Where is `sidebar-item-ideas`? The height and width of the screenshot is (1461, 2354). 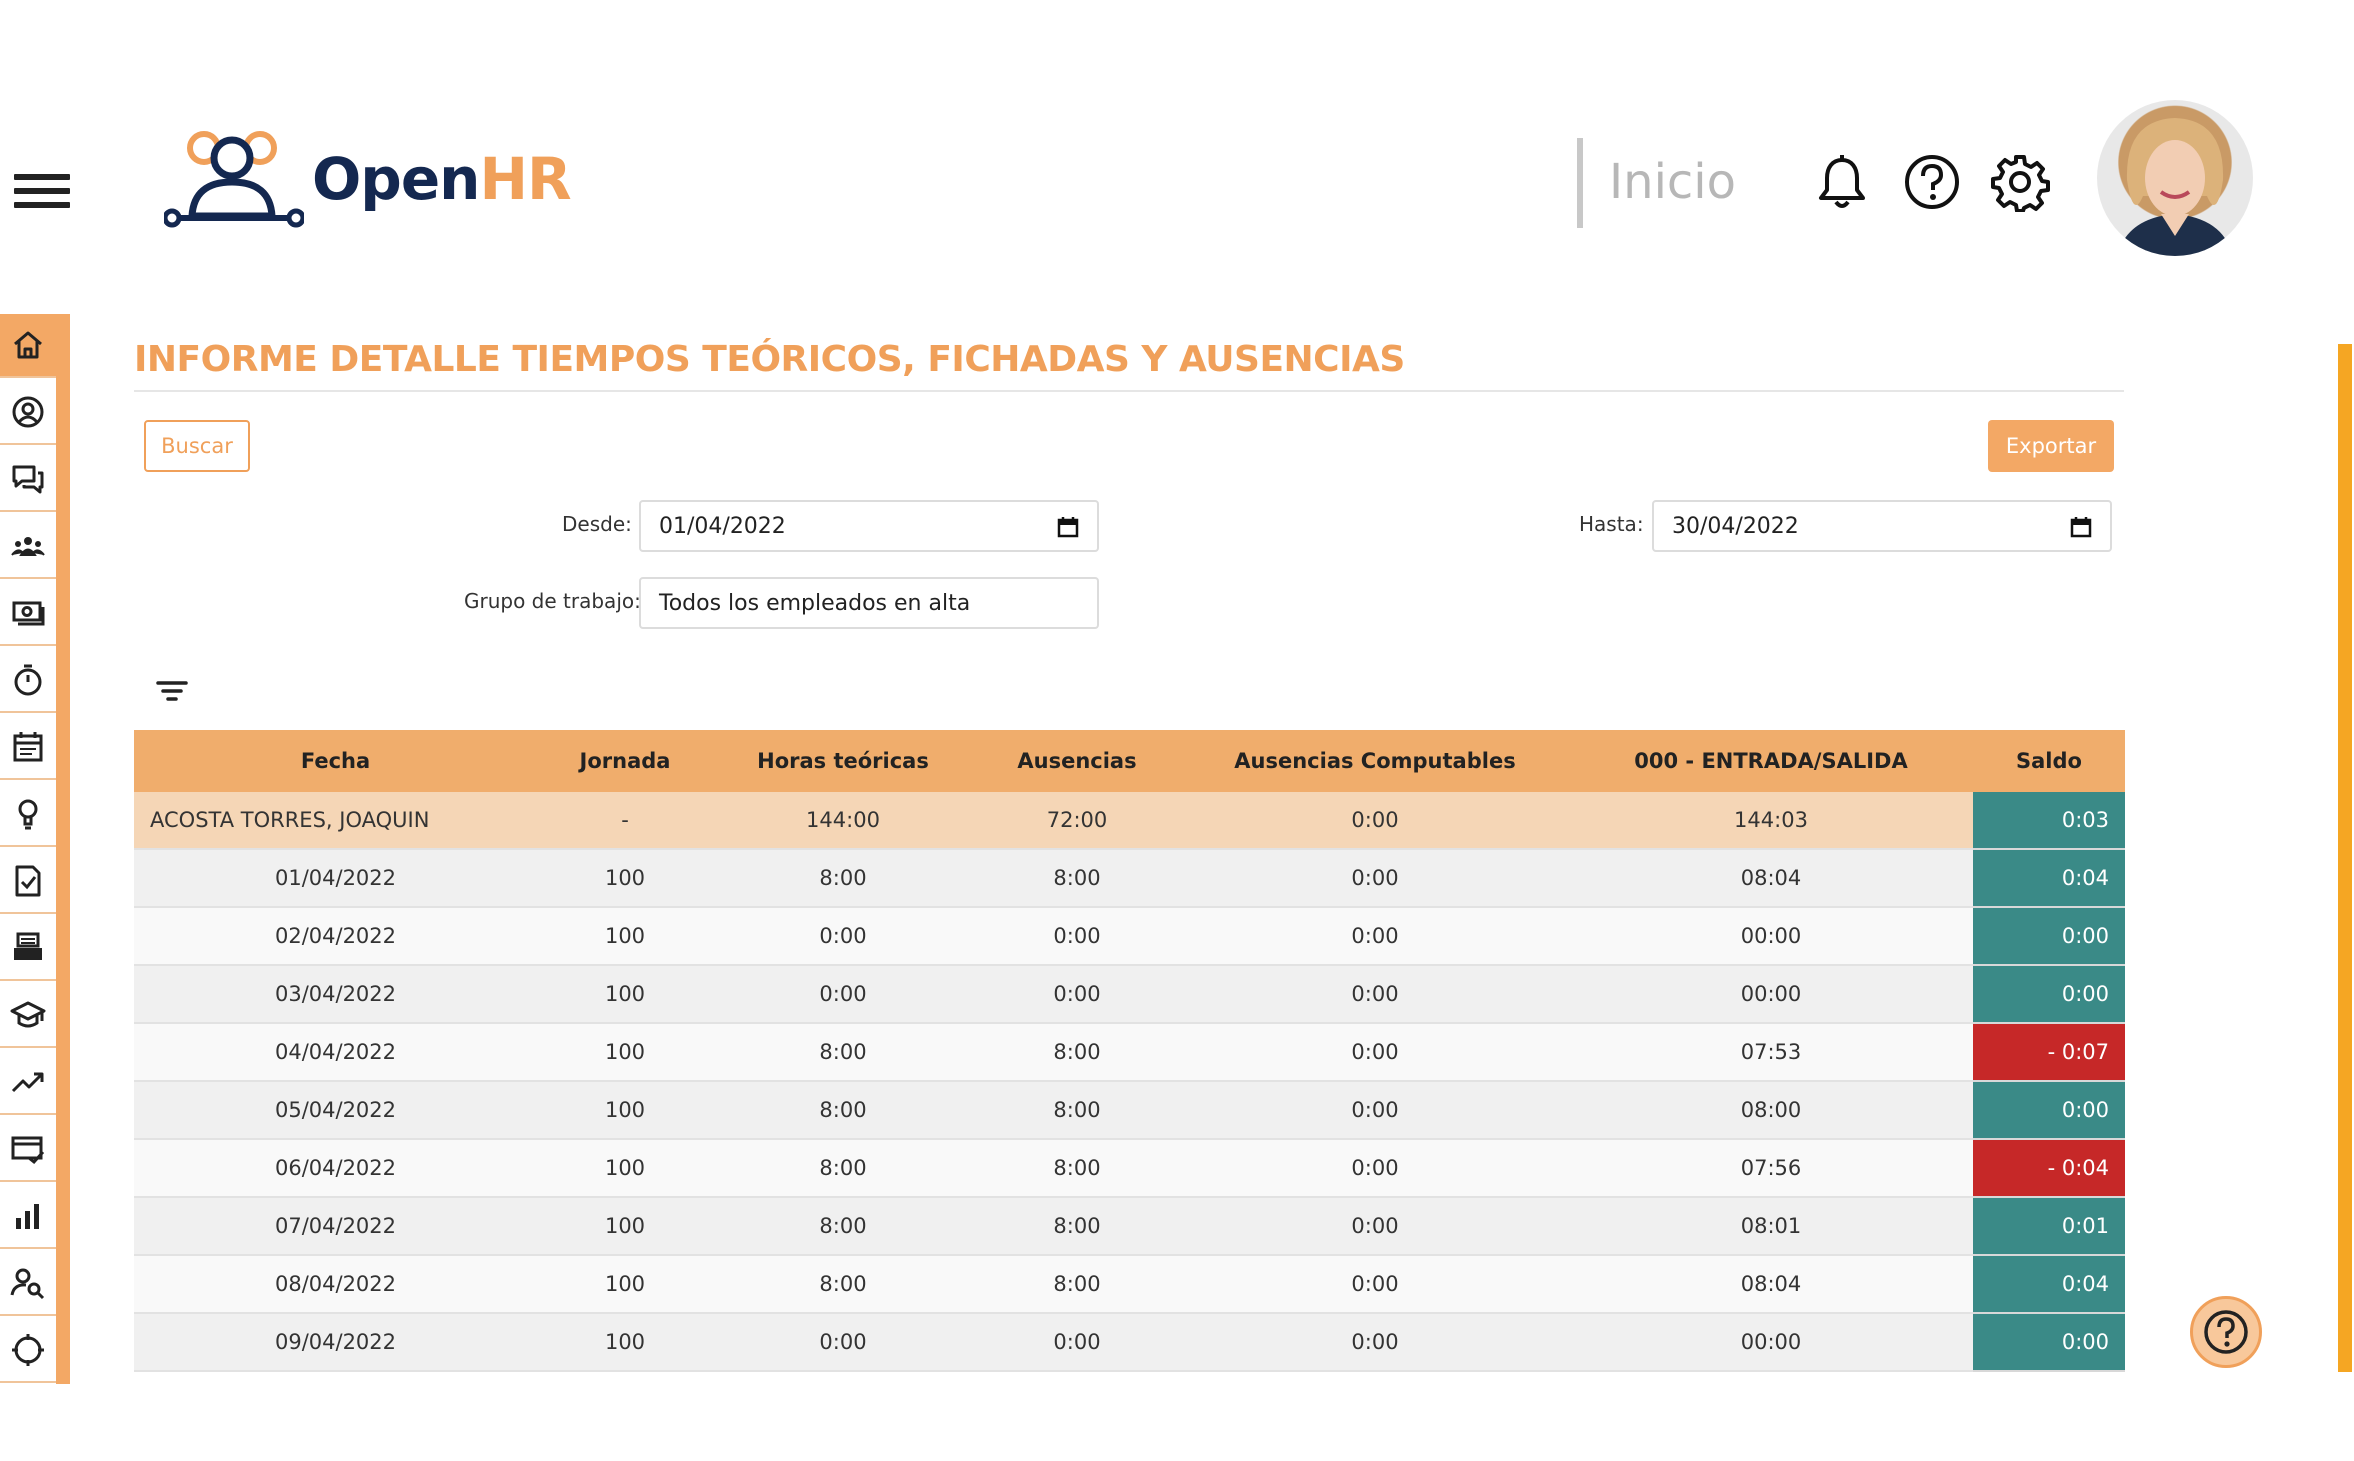
sidebar-item-ideas is located at coordinates (28, 815).